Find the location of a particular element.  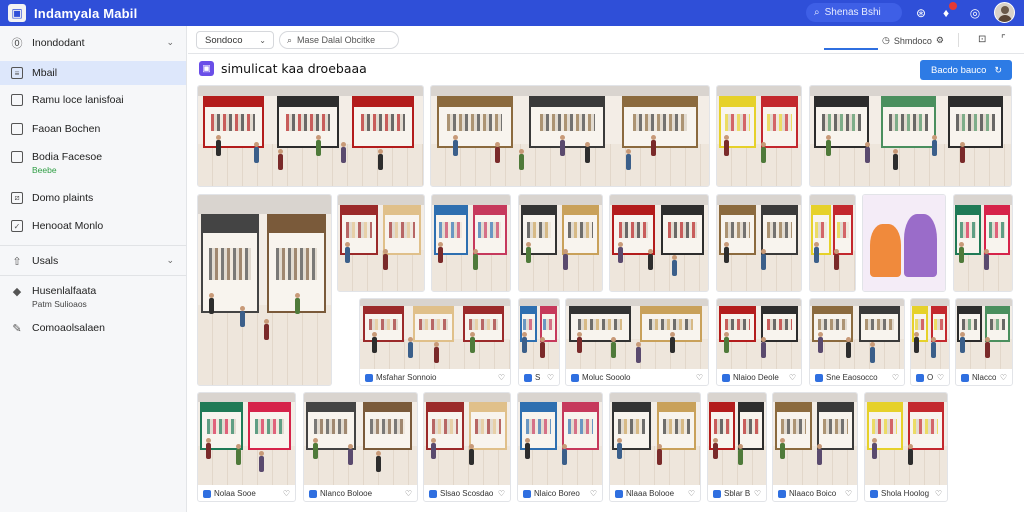

image-card: S S SS Chiuts ♡ is located at coordinates (539, 342).